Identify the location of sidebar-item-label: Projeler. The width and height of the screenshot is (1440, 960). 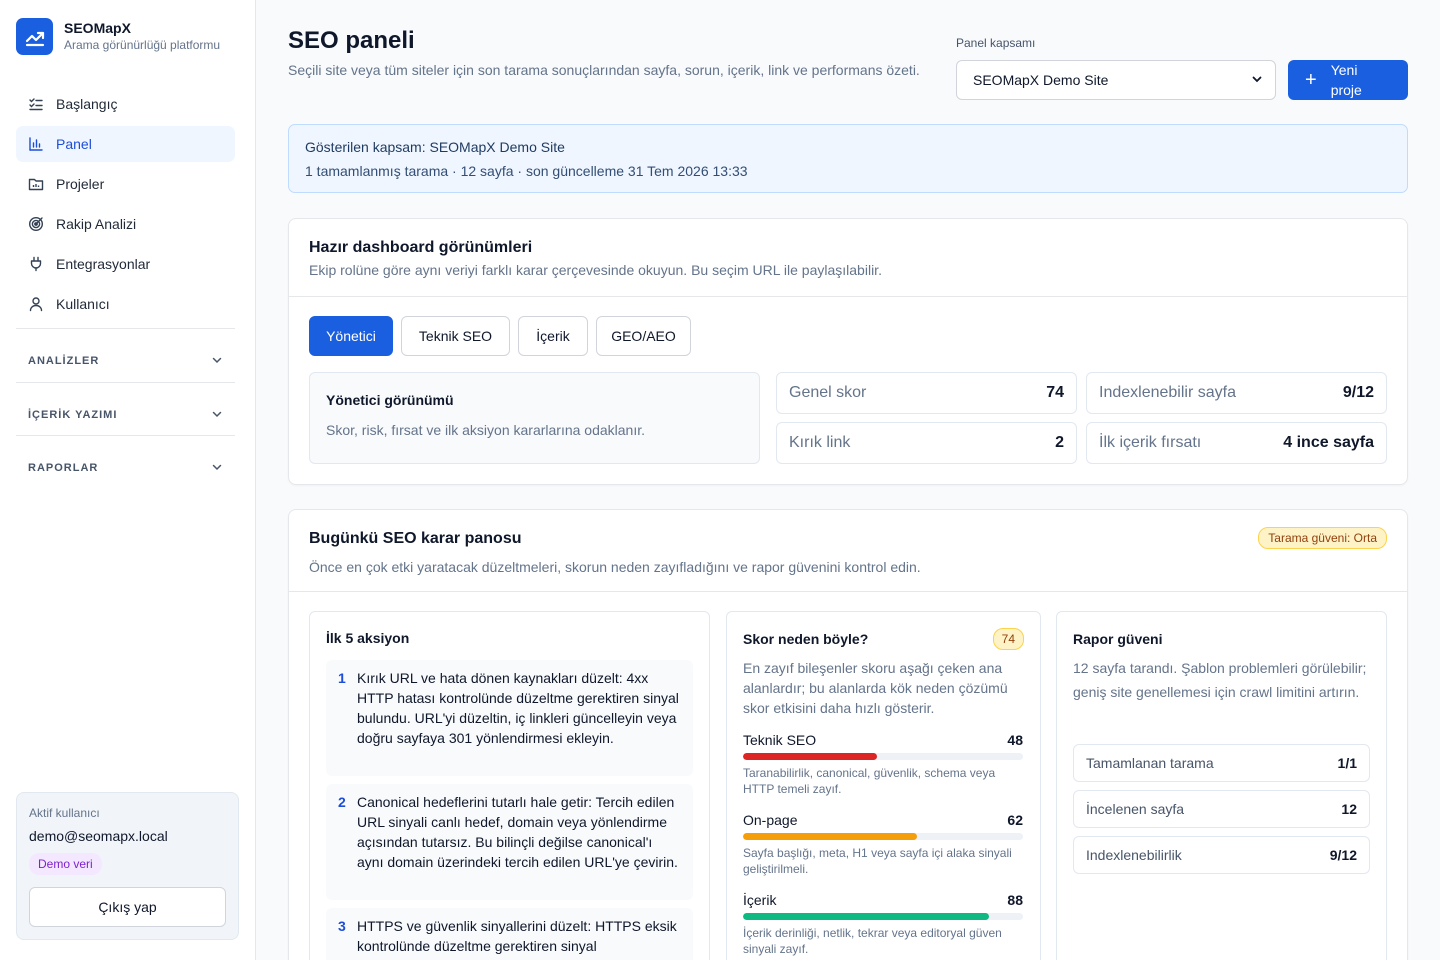
(80, 184).